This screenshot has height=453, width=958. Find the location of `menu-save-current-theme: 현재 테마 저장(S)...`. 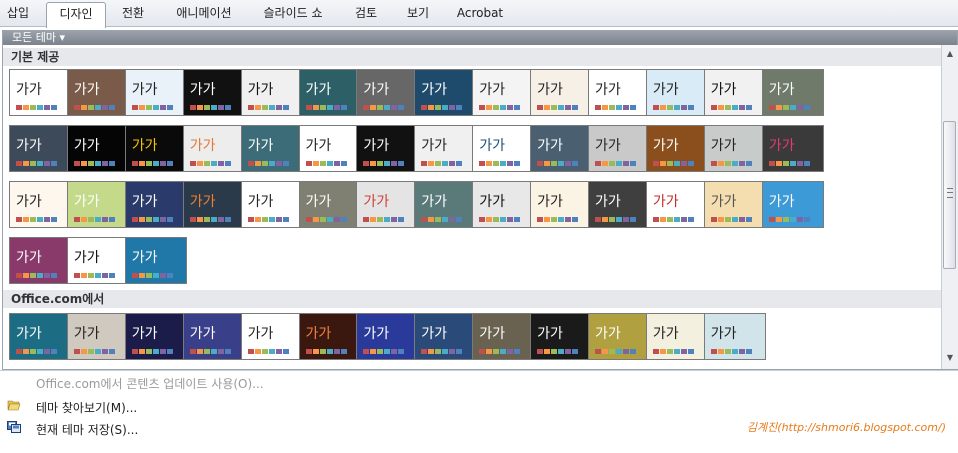

menu-save-current-theme: 현재 테마 저장(S)... is located at coordinates (87, 429).